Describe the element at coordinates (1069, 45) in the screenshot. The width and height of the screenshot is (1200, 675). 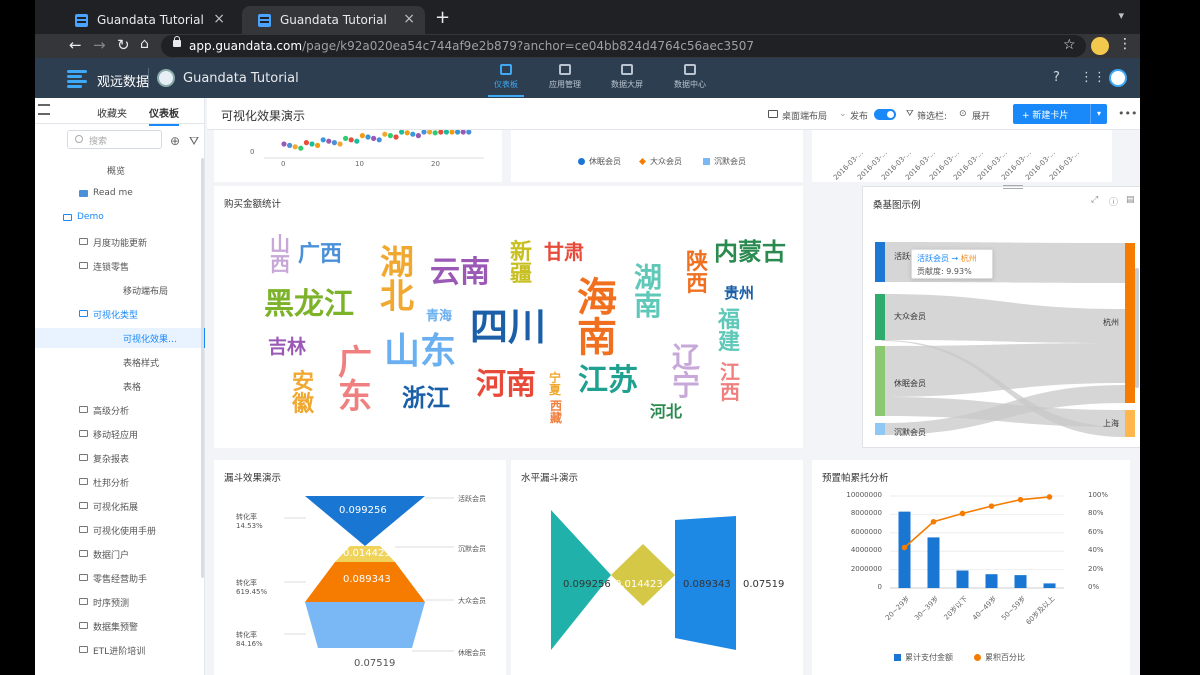
I see `bookmark-star-icon: ☆` at that location.